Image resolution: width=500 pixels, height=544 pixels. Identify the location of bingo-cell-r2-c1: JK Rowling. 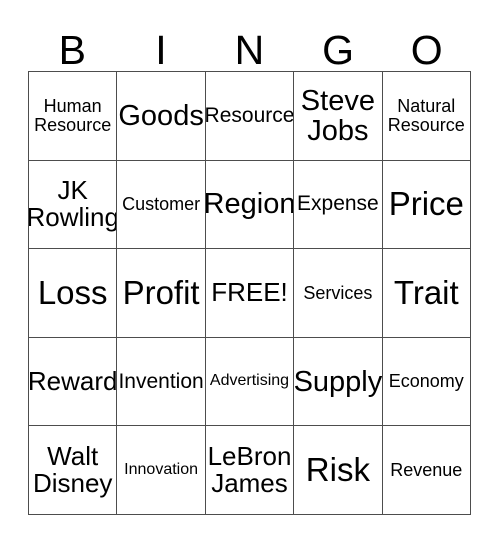
(73, 205).